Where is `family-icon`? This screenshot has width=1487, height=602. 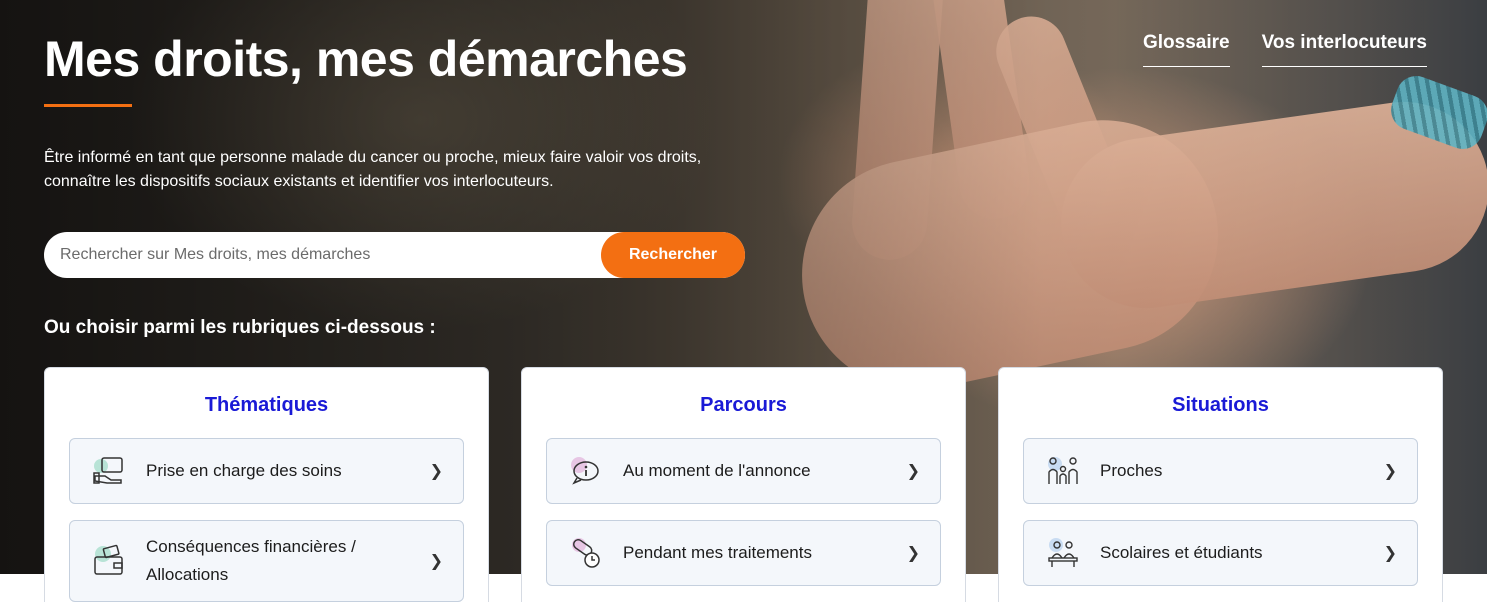
family-icon is located at coordinates (1063, 471).